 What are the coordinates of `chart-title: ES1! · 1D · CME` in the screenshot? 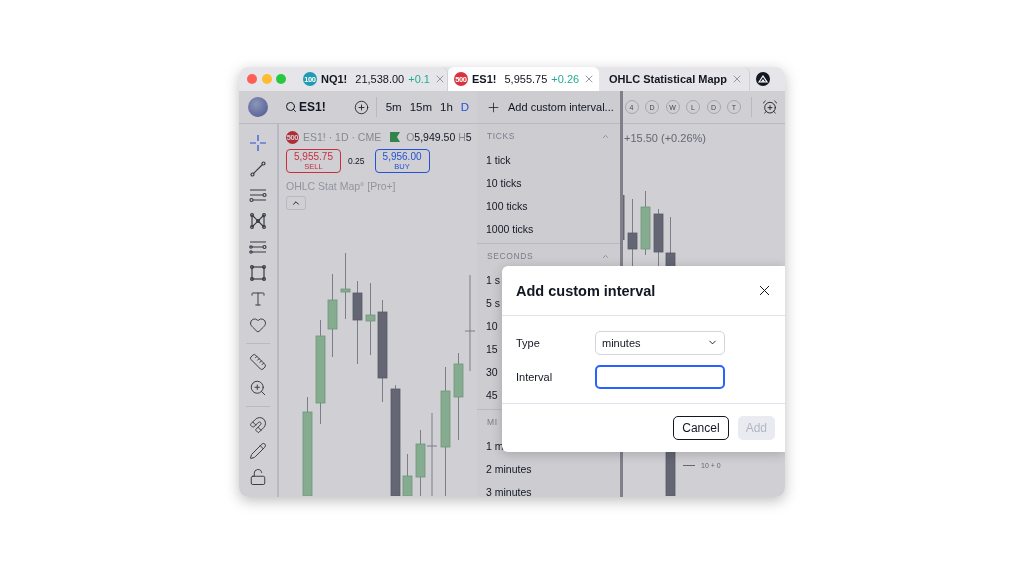 It's located at (342, 137).